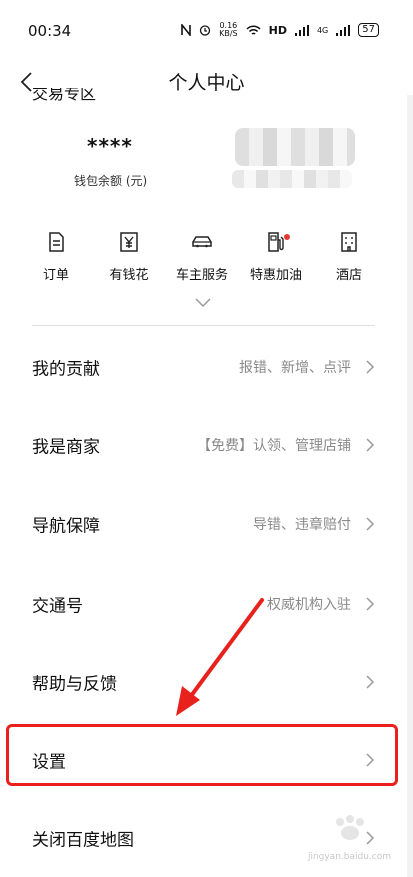 Image resolution: width=413 pixels, height=877 pixels. I want to click on status-bar: 00:34 0.16 KB/S HD 4G 57, so click(206, 31).